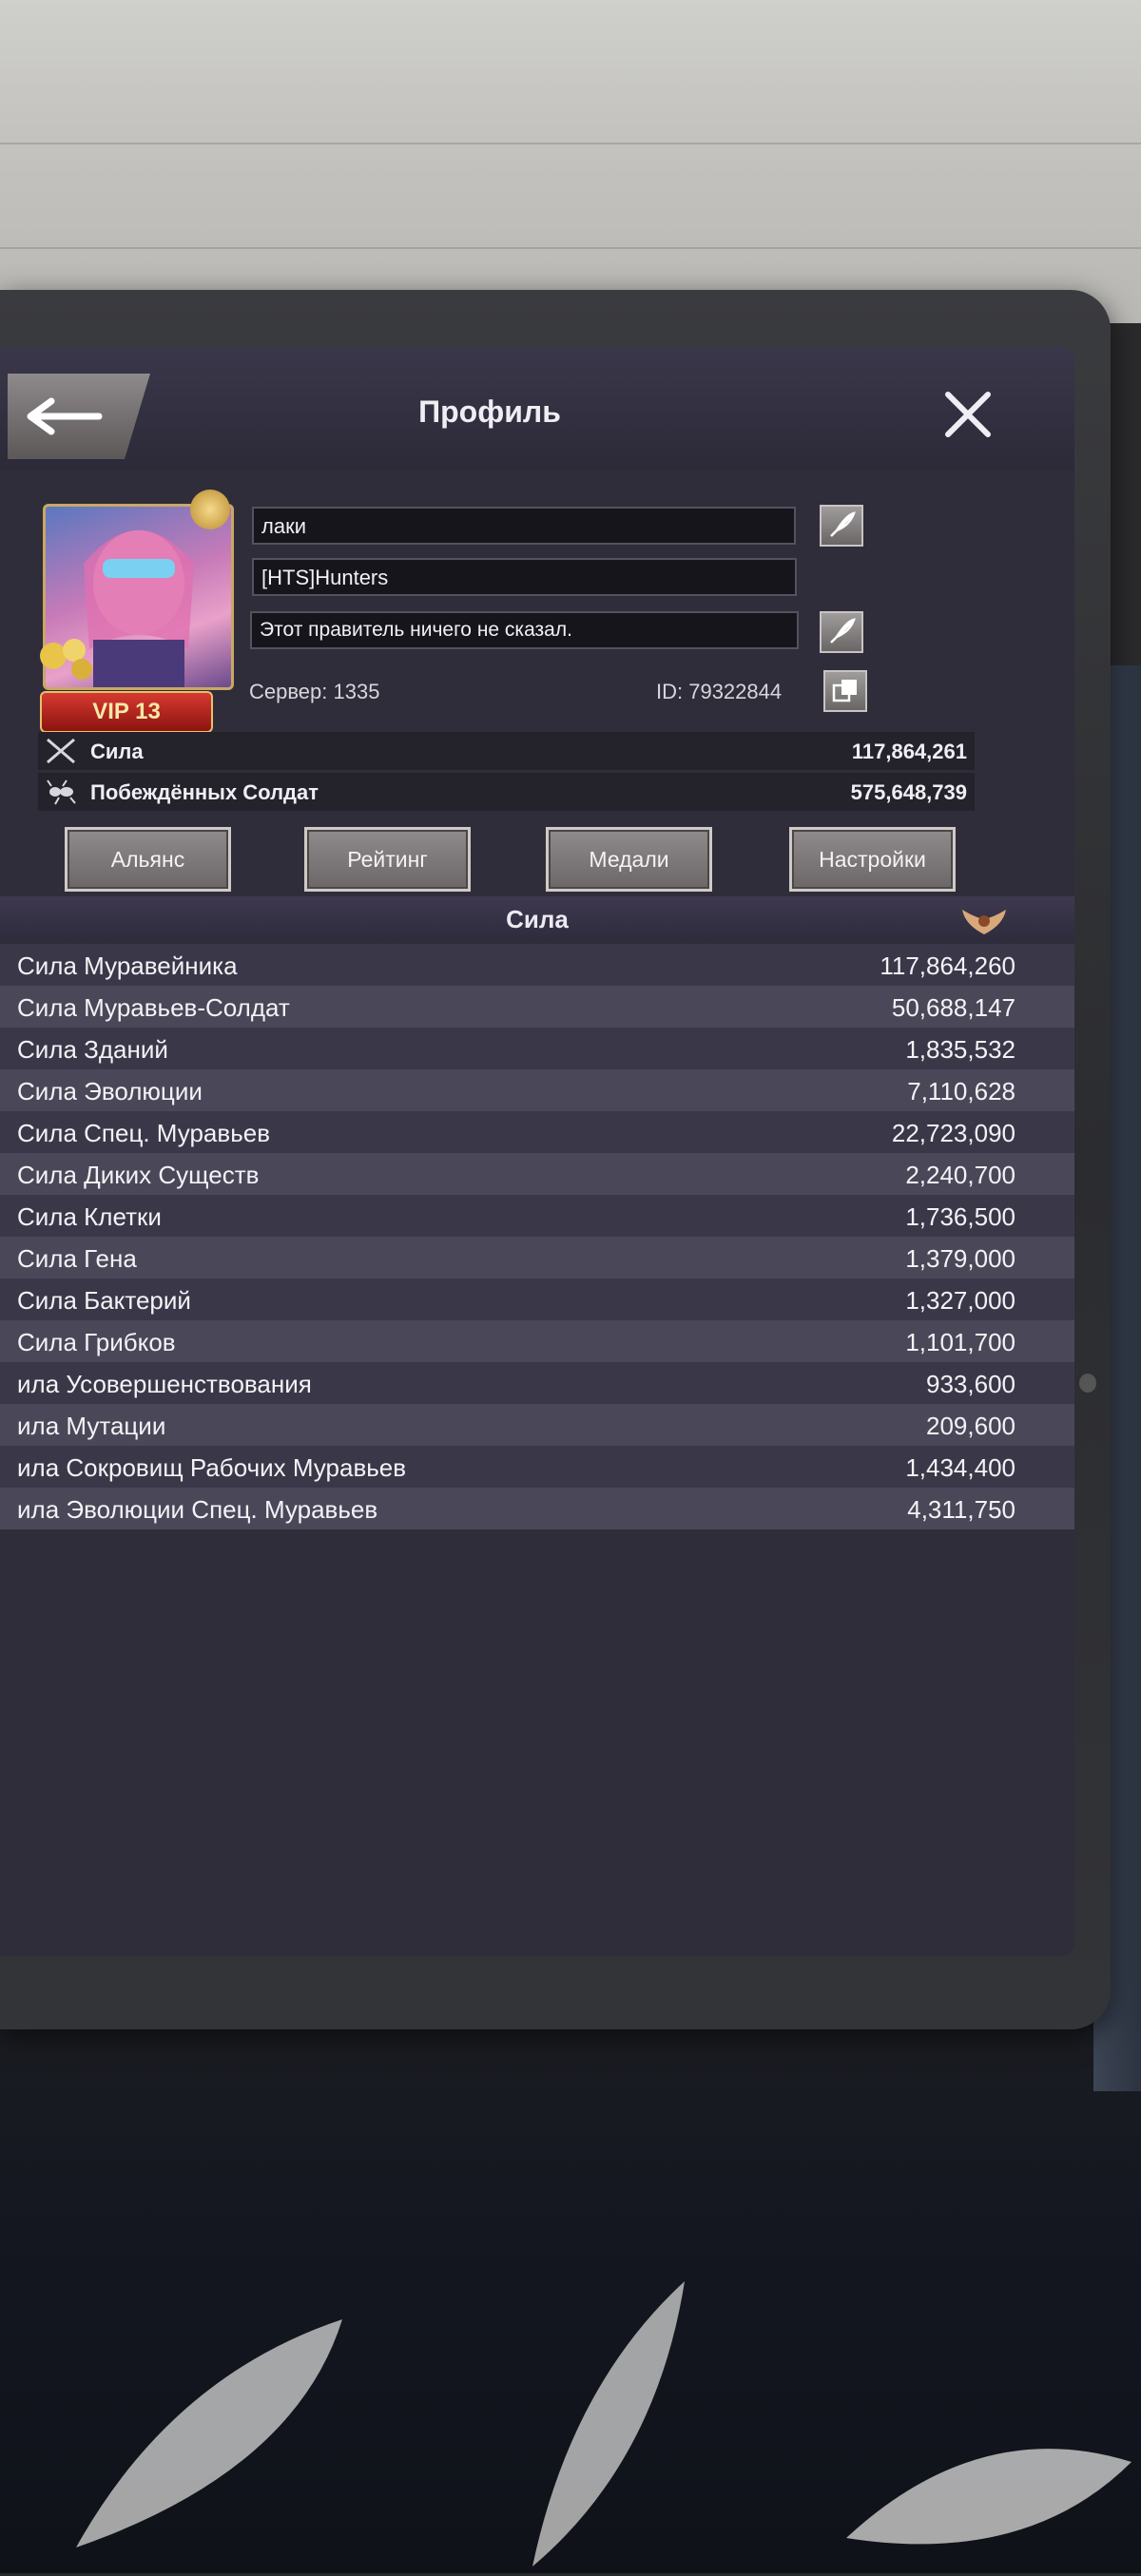 The width and height of the screenshot is (1141, 2576). What do you see at coordinates (960, 1049) in the screenshot?
I see `row-value: 1,835,532` at bounding box center [960, 1049].